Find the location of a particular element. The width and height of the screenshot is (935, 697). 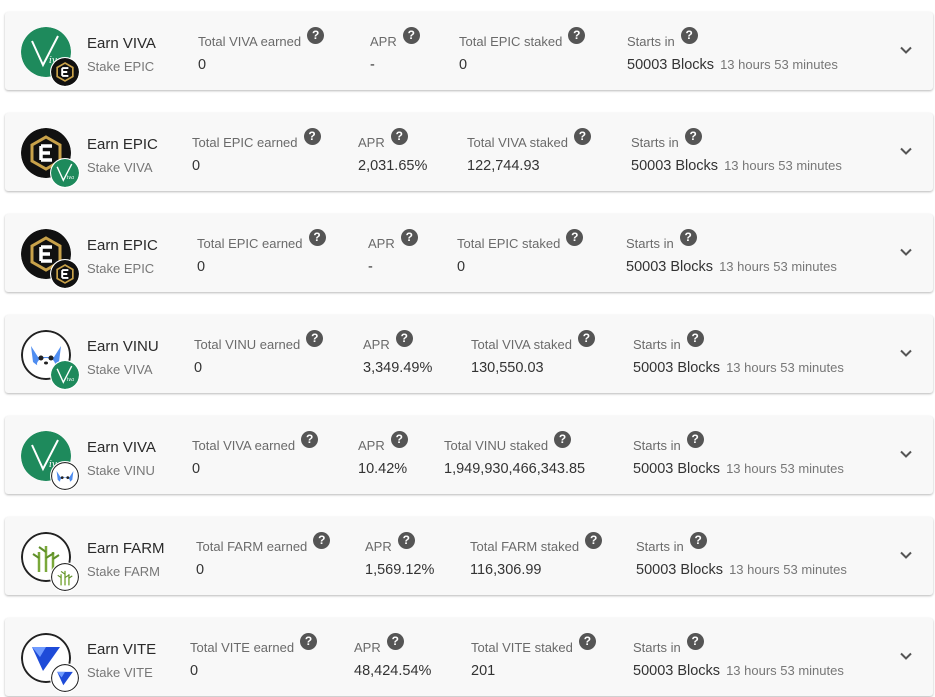

earned-label: Total VIVA earned is located at coordinates (244, 445).